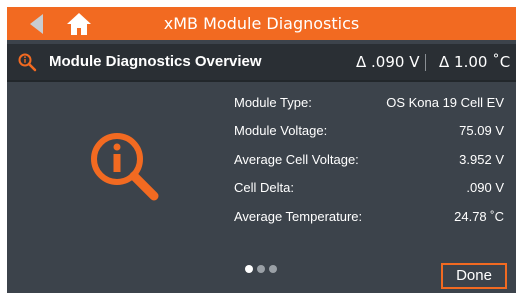 The height and width of the screenshot is (293, 516). Describe the element at coordinates (388, 62) in the screenshot. I see `delta-voltage: Δ .090 V` at that location.